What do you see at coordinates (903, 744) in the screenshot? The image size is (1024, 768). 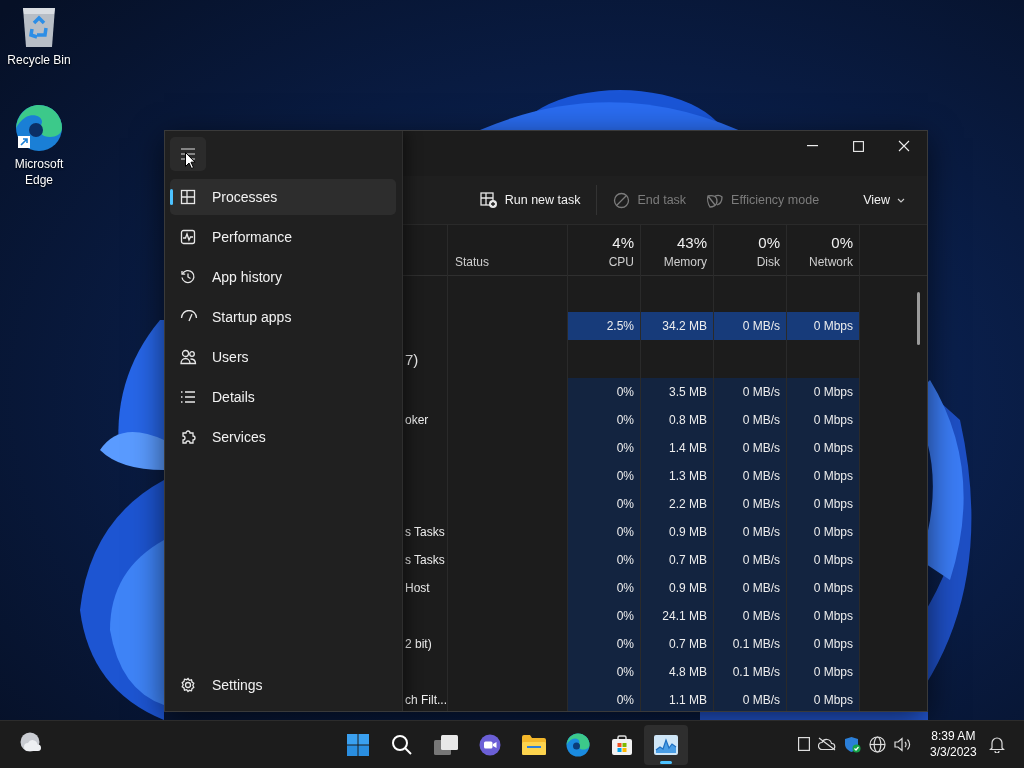 I see `speaker-icon` at bounding box center [903, 744].